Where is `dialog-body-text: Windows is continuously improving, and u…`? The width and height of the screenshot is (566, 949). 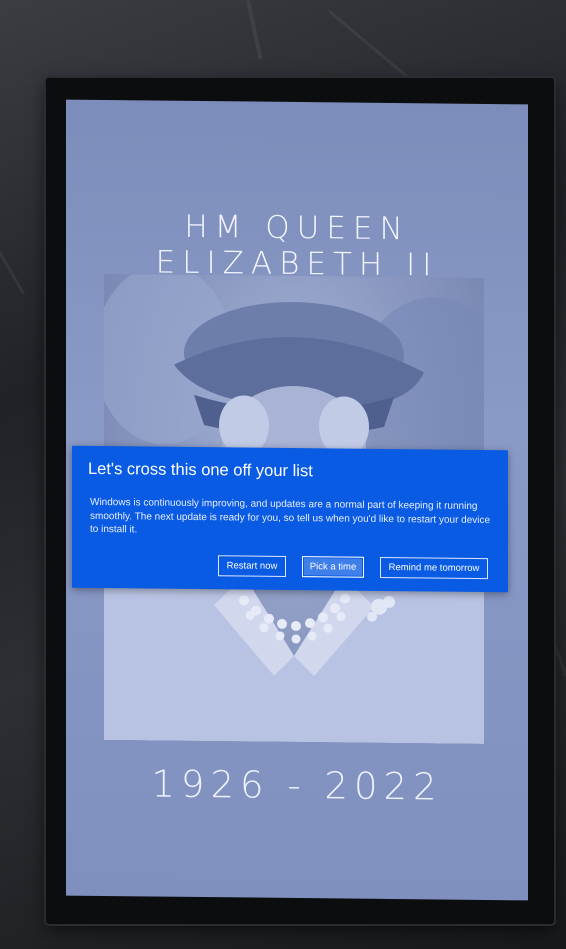 dialog-body-text: Windows is continuously improving, and u… is located at coordinates (290, 516).